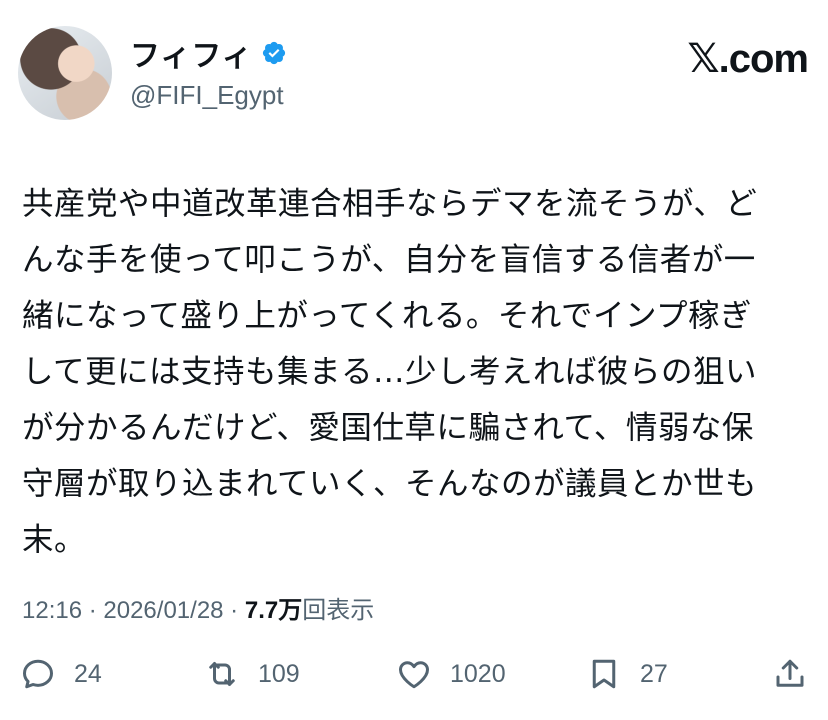 The width and height of the screenshot is (828, 720). What do you see at coordinates (390, 372) in the screenshot?
I see `tweet-line: して更には支持も集まる…少し考えれば彼らの狙い` at bounding box center [390, 372].